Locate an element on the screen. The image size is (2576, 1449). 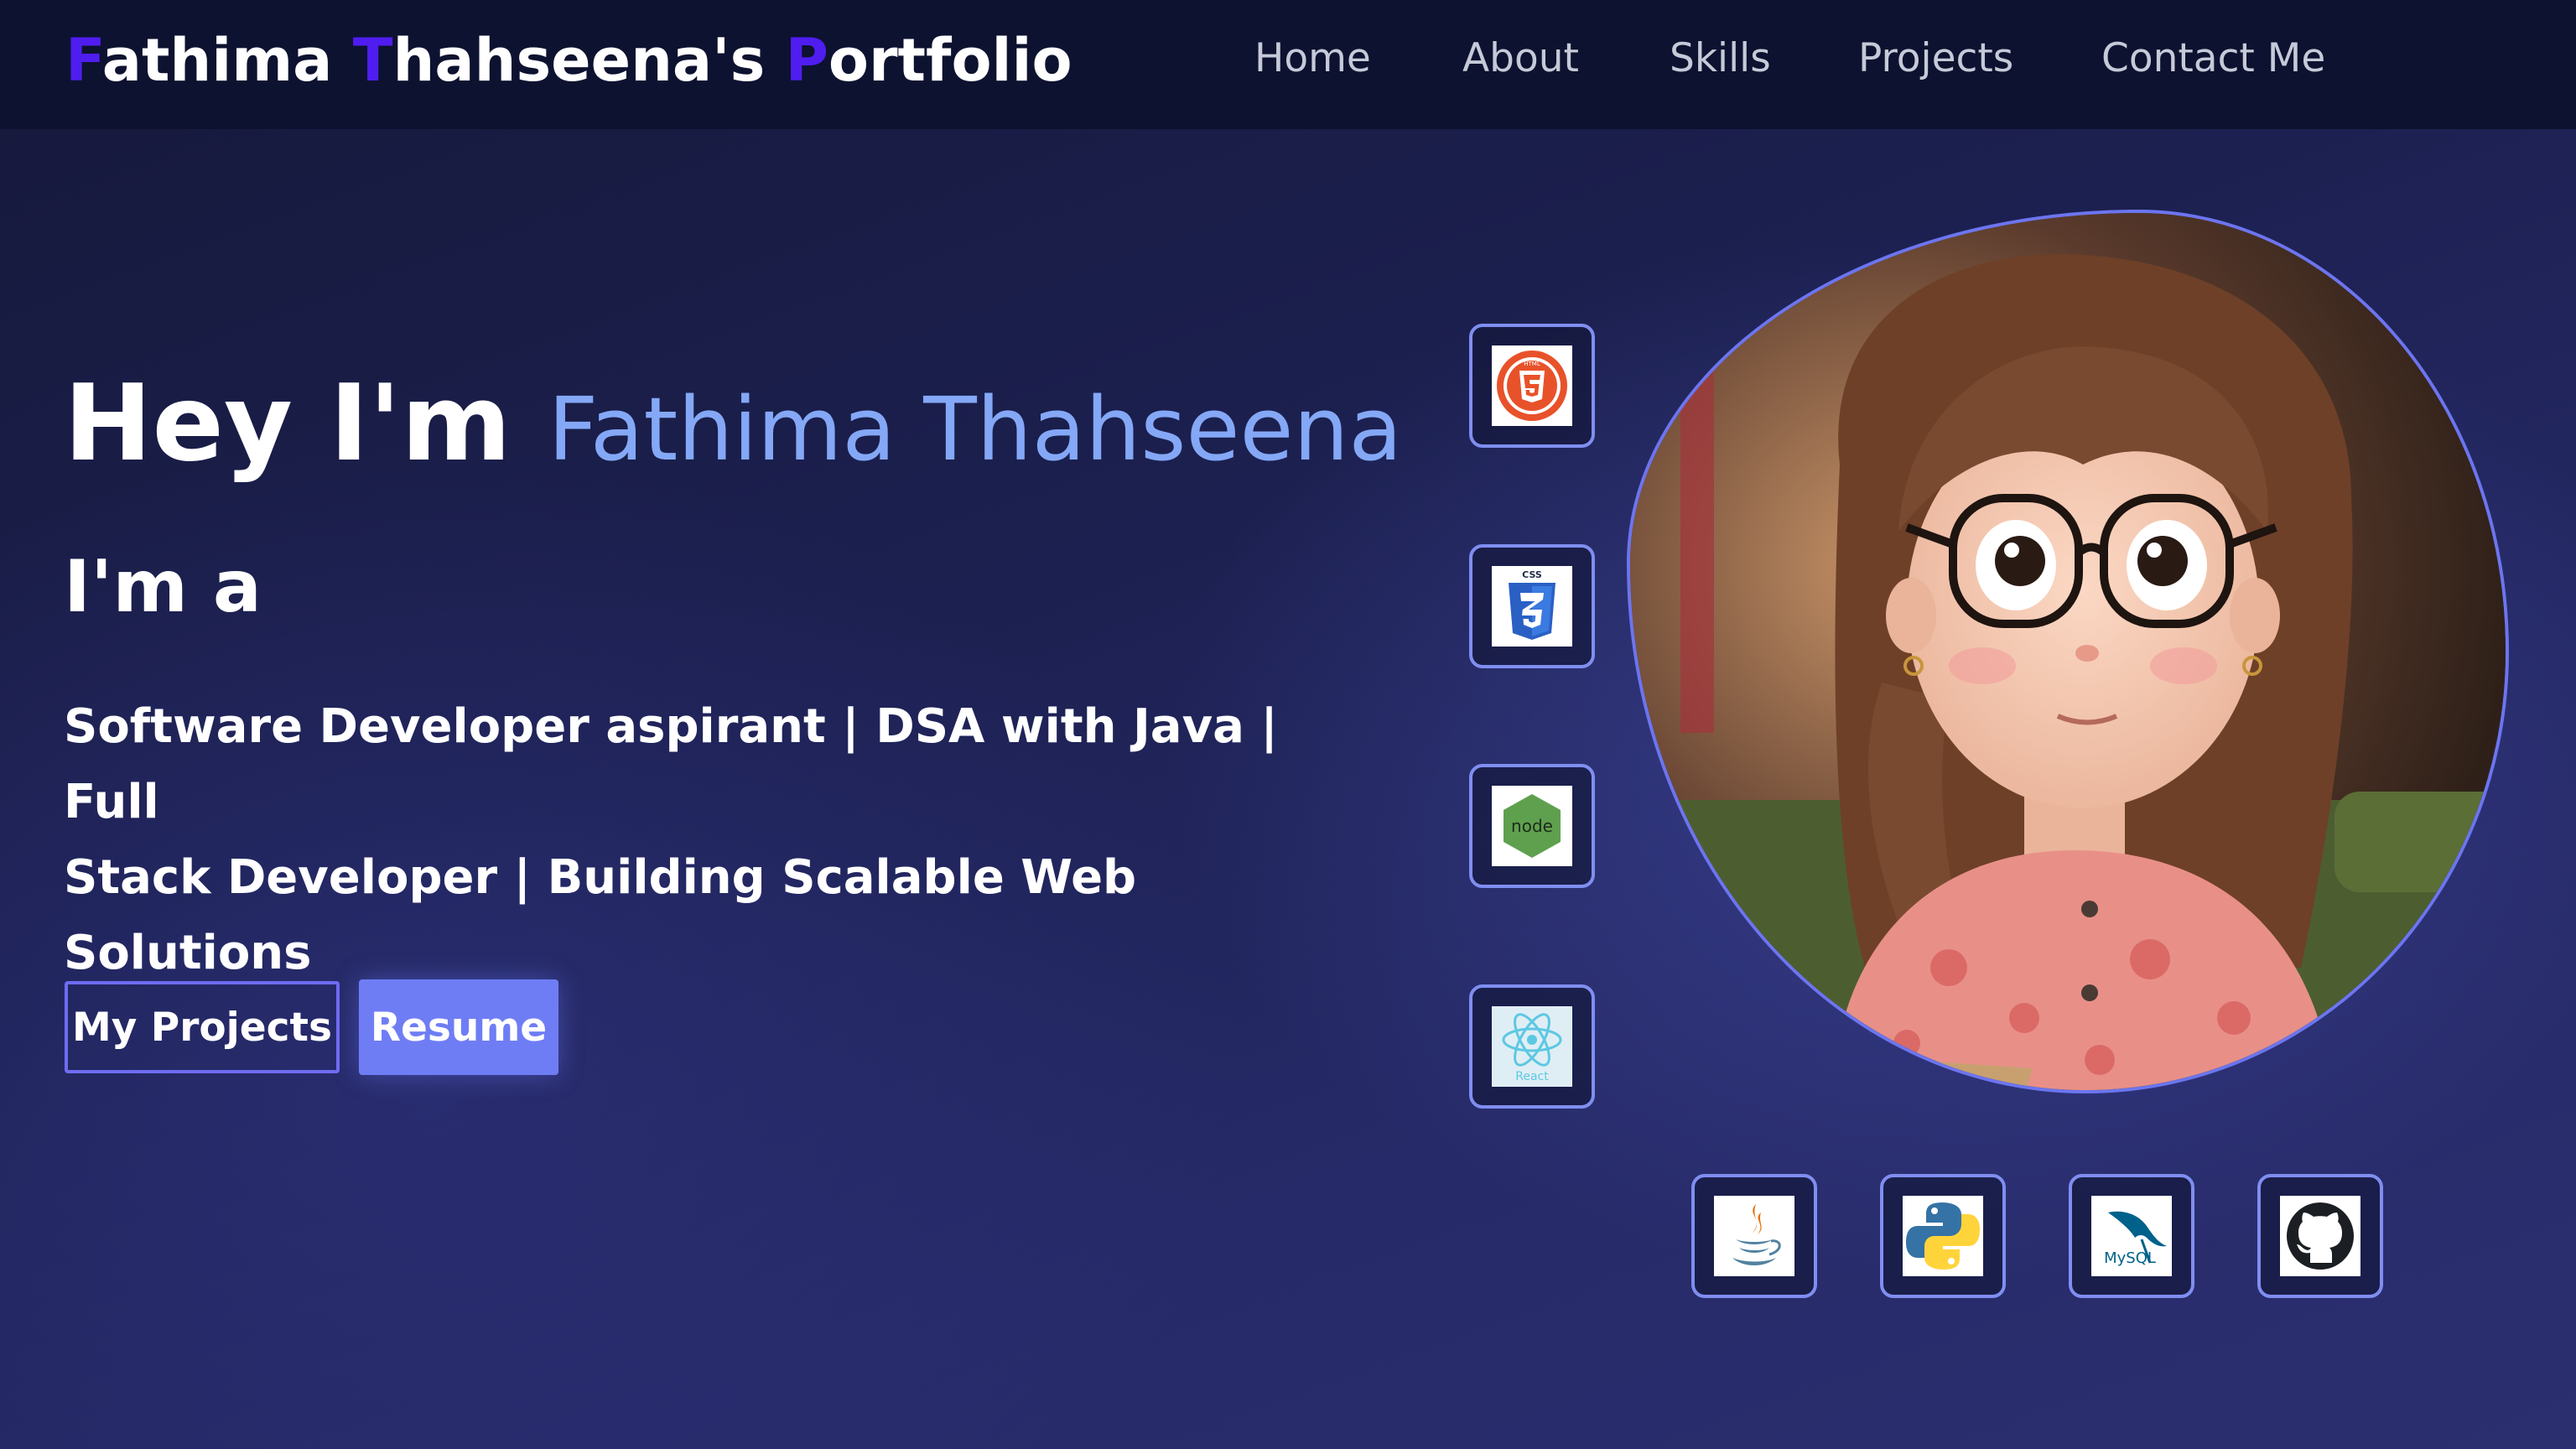
skill-tile-react: React is located at coordinates (1532, 1046).